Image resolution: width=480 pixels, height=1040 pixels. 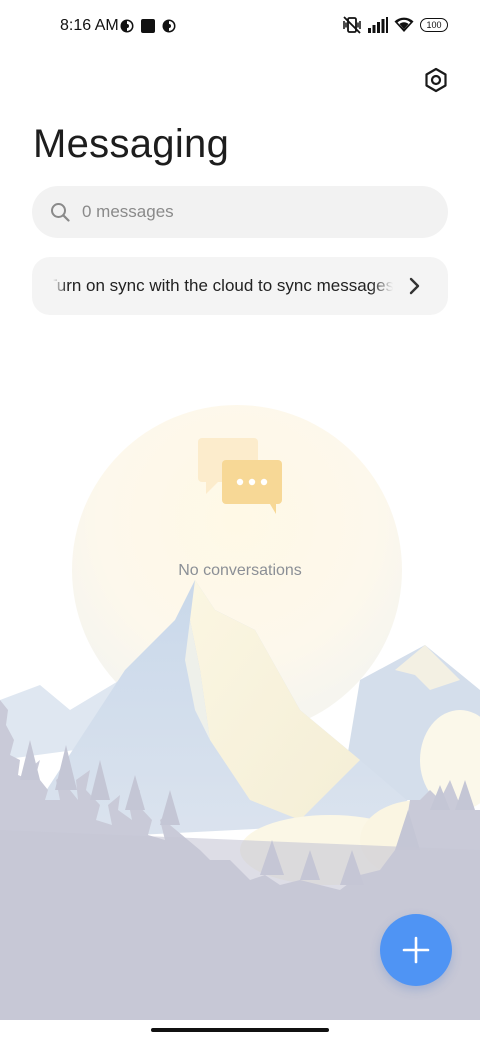 I want to click on system-icons: 100, so click(x=395, y=25).